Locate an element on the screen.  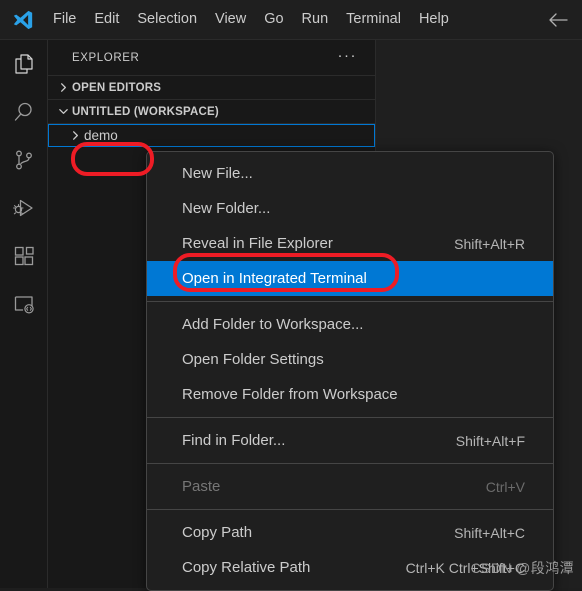
activity-bar is located at coordinates (24, 314).